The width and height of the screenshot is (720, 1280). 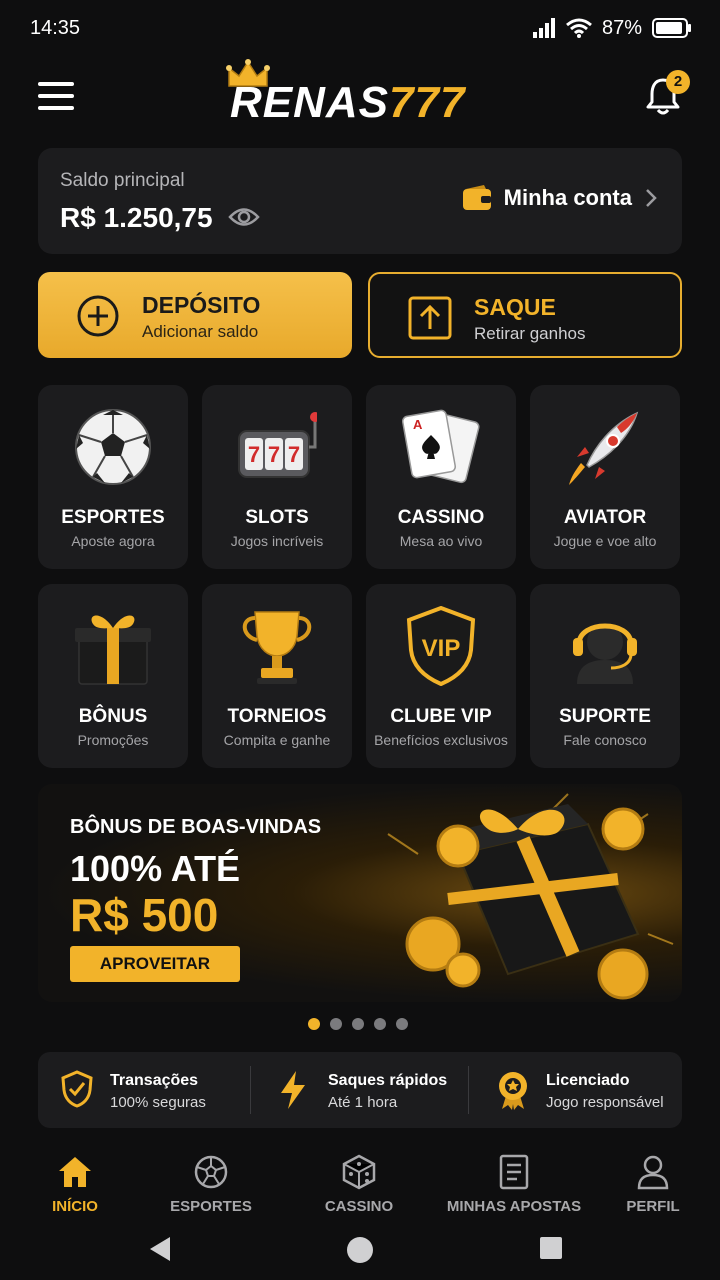 What do you see at coordinates (201, 305) in the screenshot?
I see `deposit-title: DEPÓSITO` at bounding box center [201, 305].